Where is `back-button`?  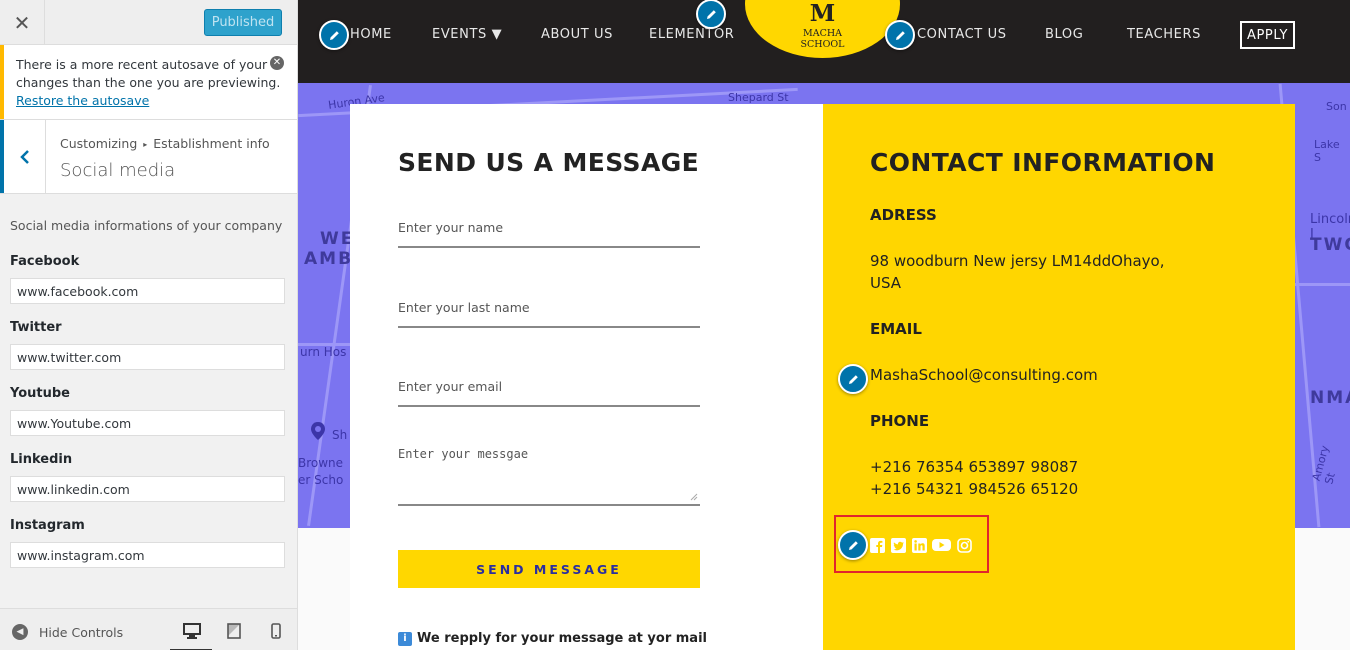
back-button is located at coordinates (23, 156).